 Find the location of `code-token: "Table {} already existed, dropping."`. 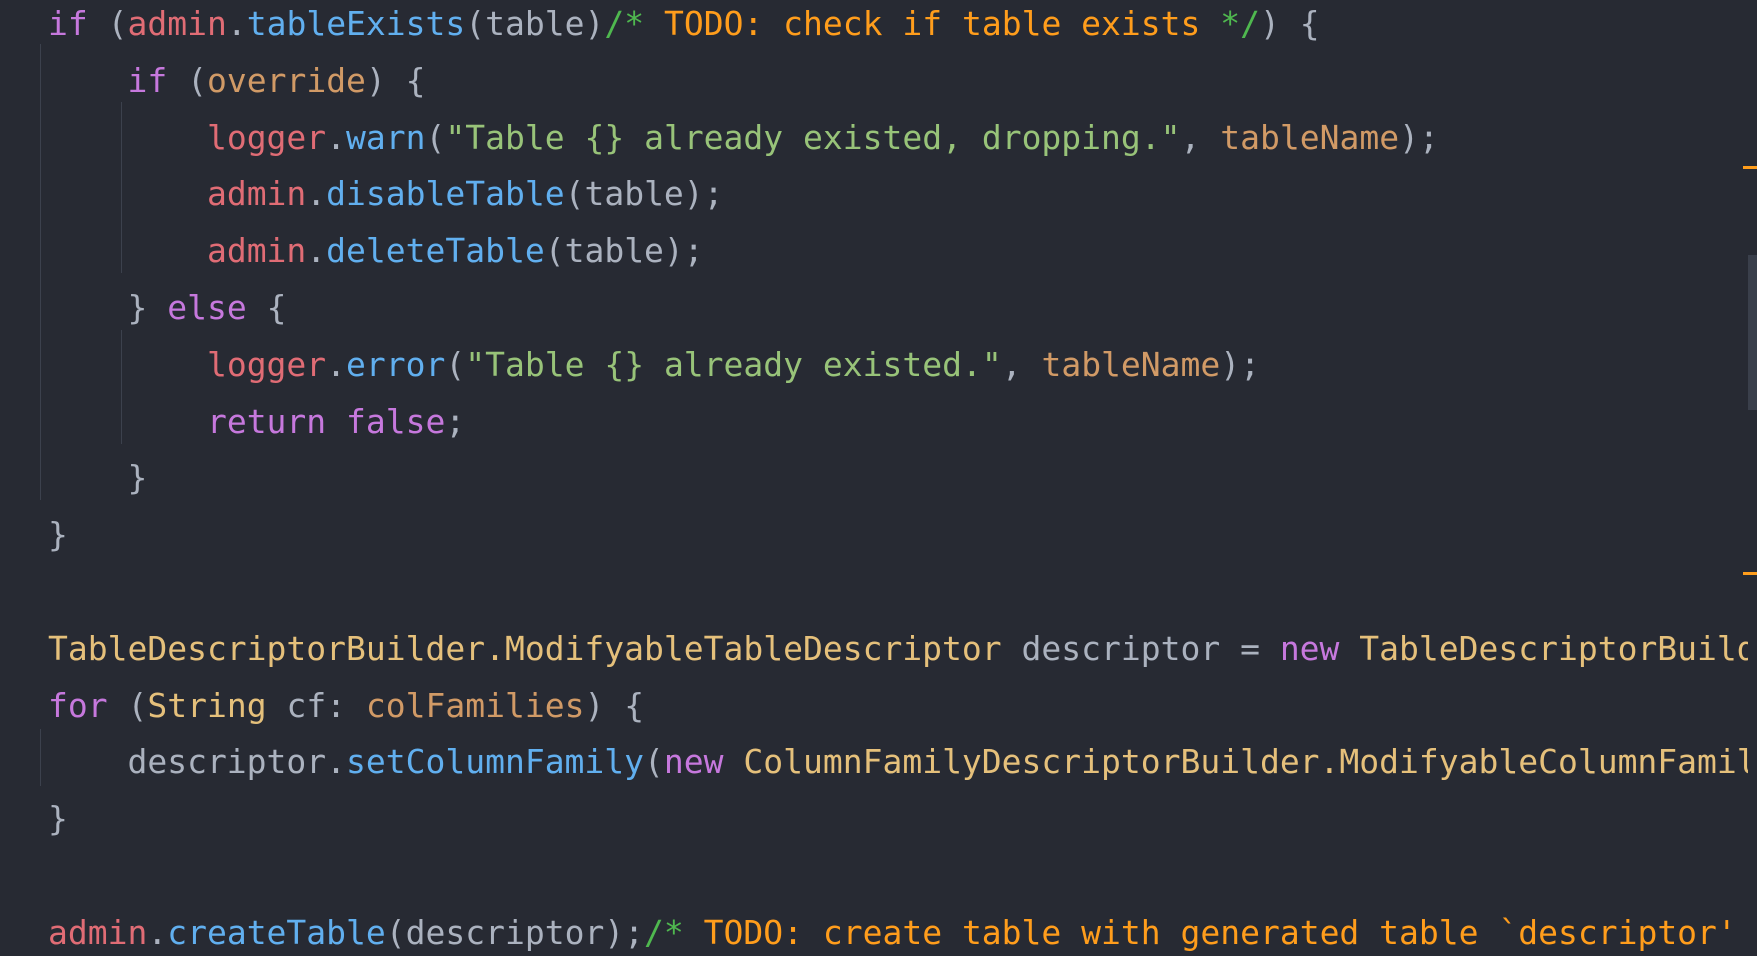

code-token: "Table {} already existed, dropping." is located at coordinates (813, 137).